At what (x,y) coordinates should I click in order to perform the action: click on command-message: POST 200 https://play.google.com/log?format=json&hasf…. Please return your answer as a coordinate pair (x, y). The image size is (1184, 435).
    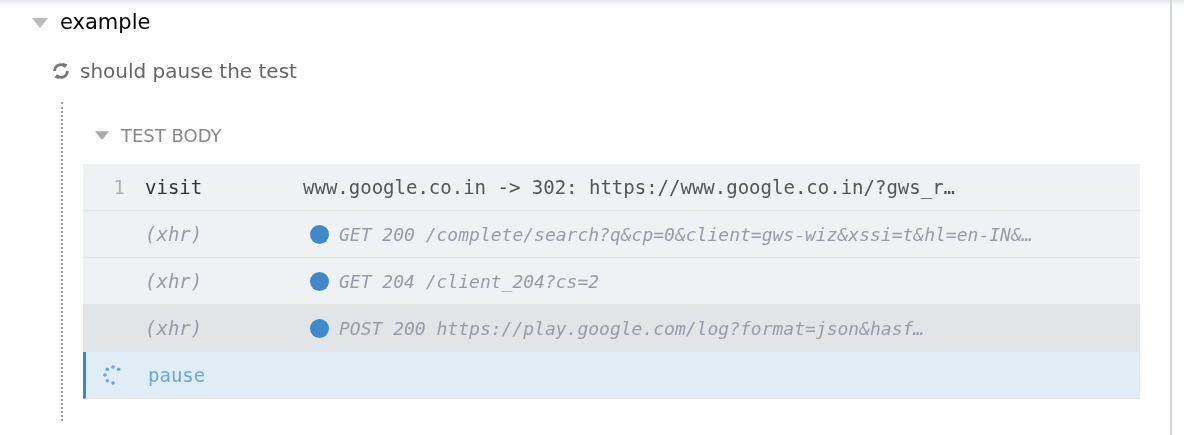
    Looking at the image, I should click on (632, 328).